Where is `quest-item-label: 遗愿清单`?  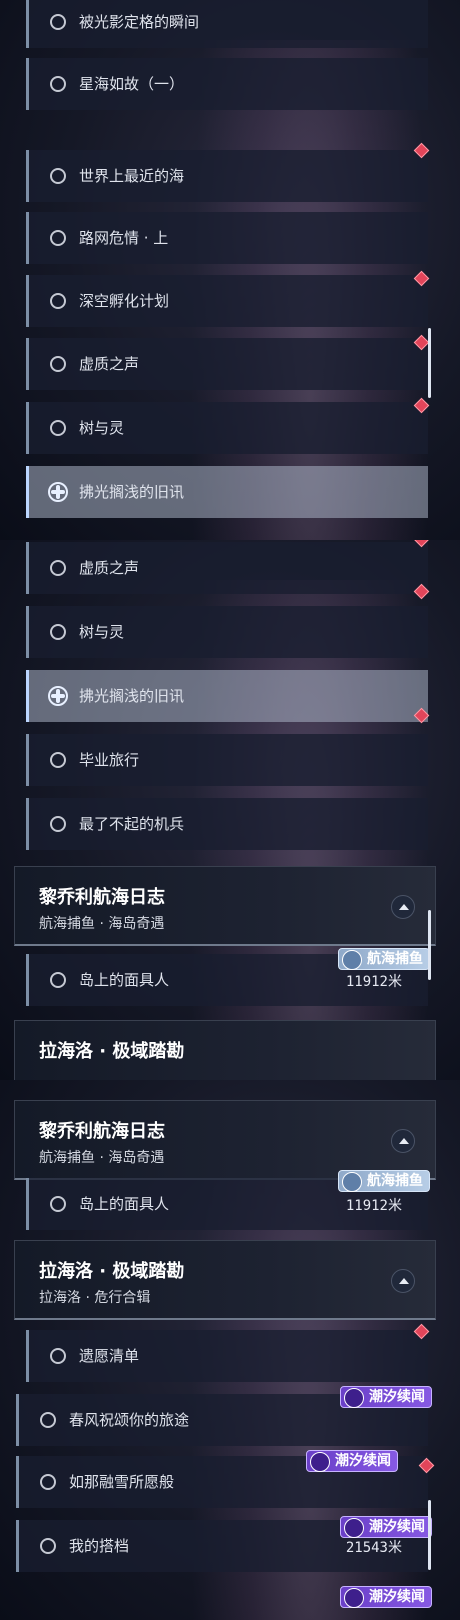
quest-item-label: 遗愿清单 is located at coordinates (109, 1356).